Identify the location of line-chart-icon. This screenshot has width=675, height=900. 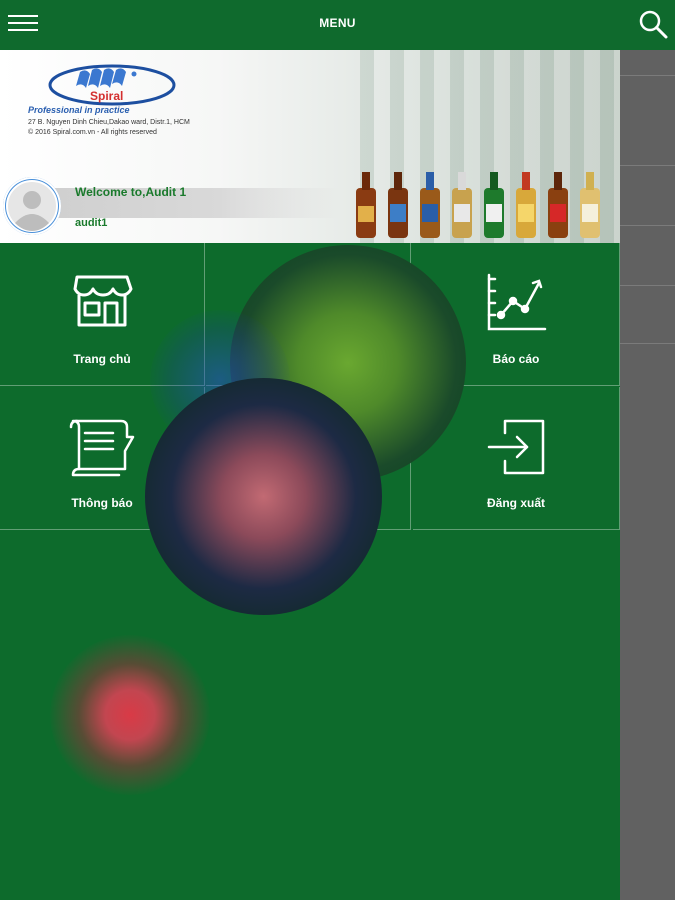
(517, 302).